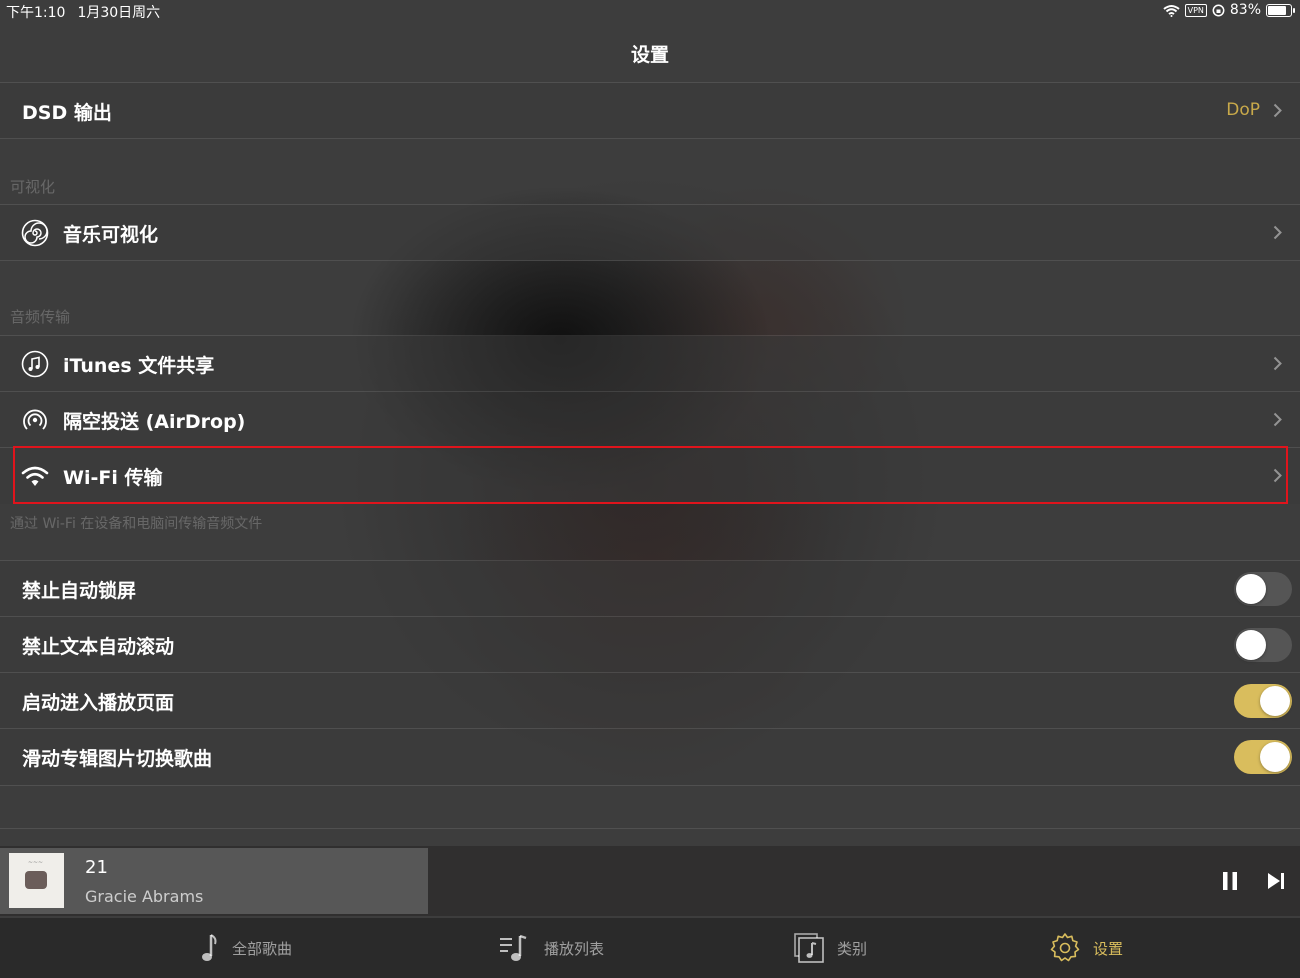  What do you see at coordinates (214, 881) in the screenshot?
I see `mini-player-info` at bounding box center [214, 881].